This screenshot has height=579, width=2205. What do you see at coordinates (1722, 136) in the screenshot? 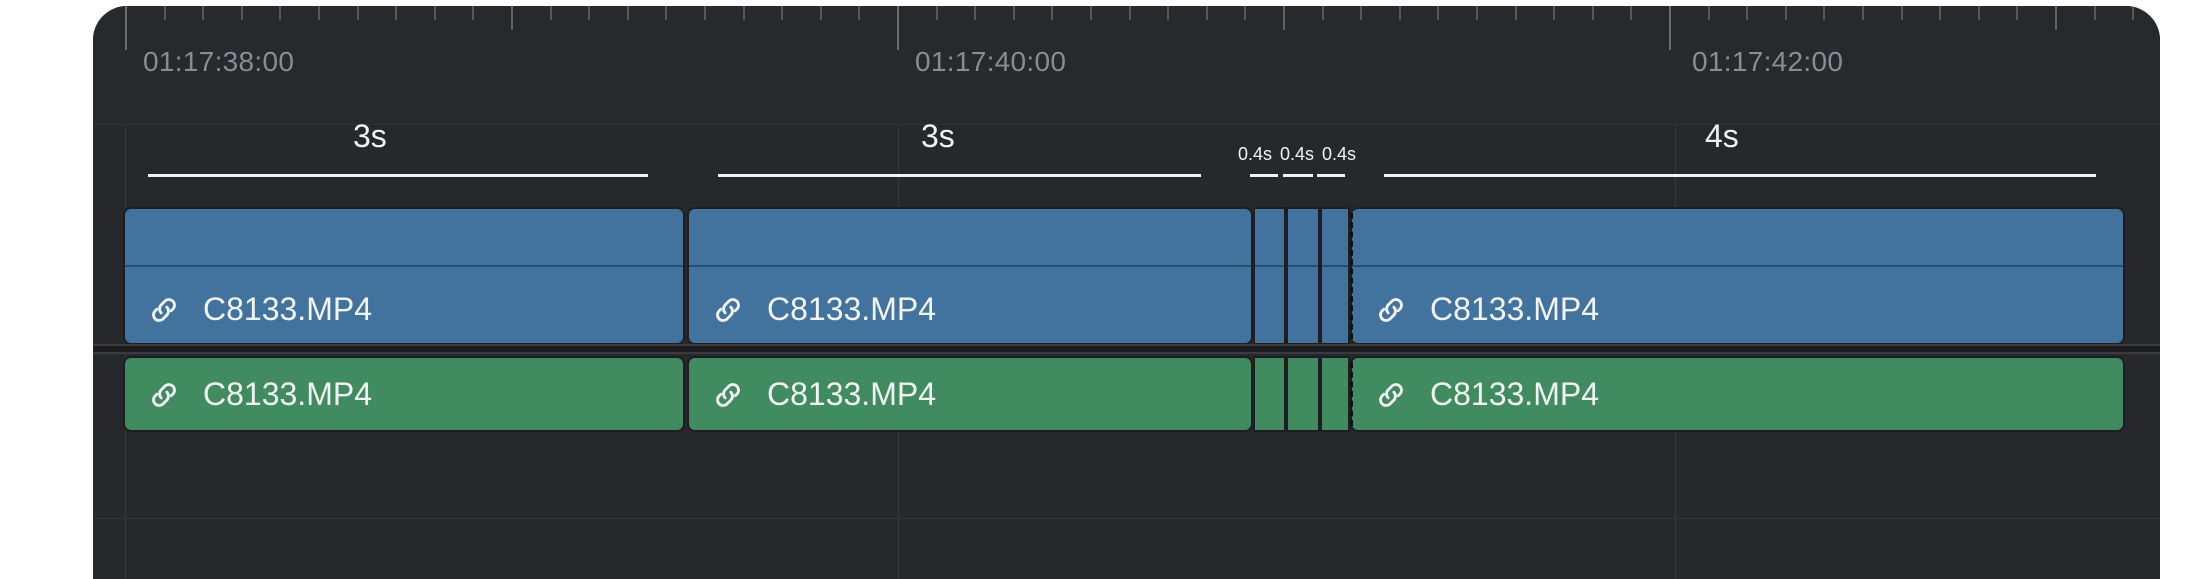
I see `duration-label: 4s` at bounding box center [1722, 136].